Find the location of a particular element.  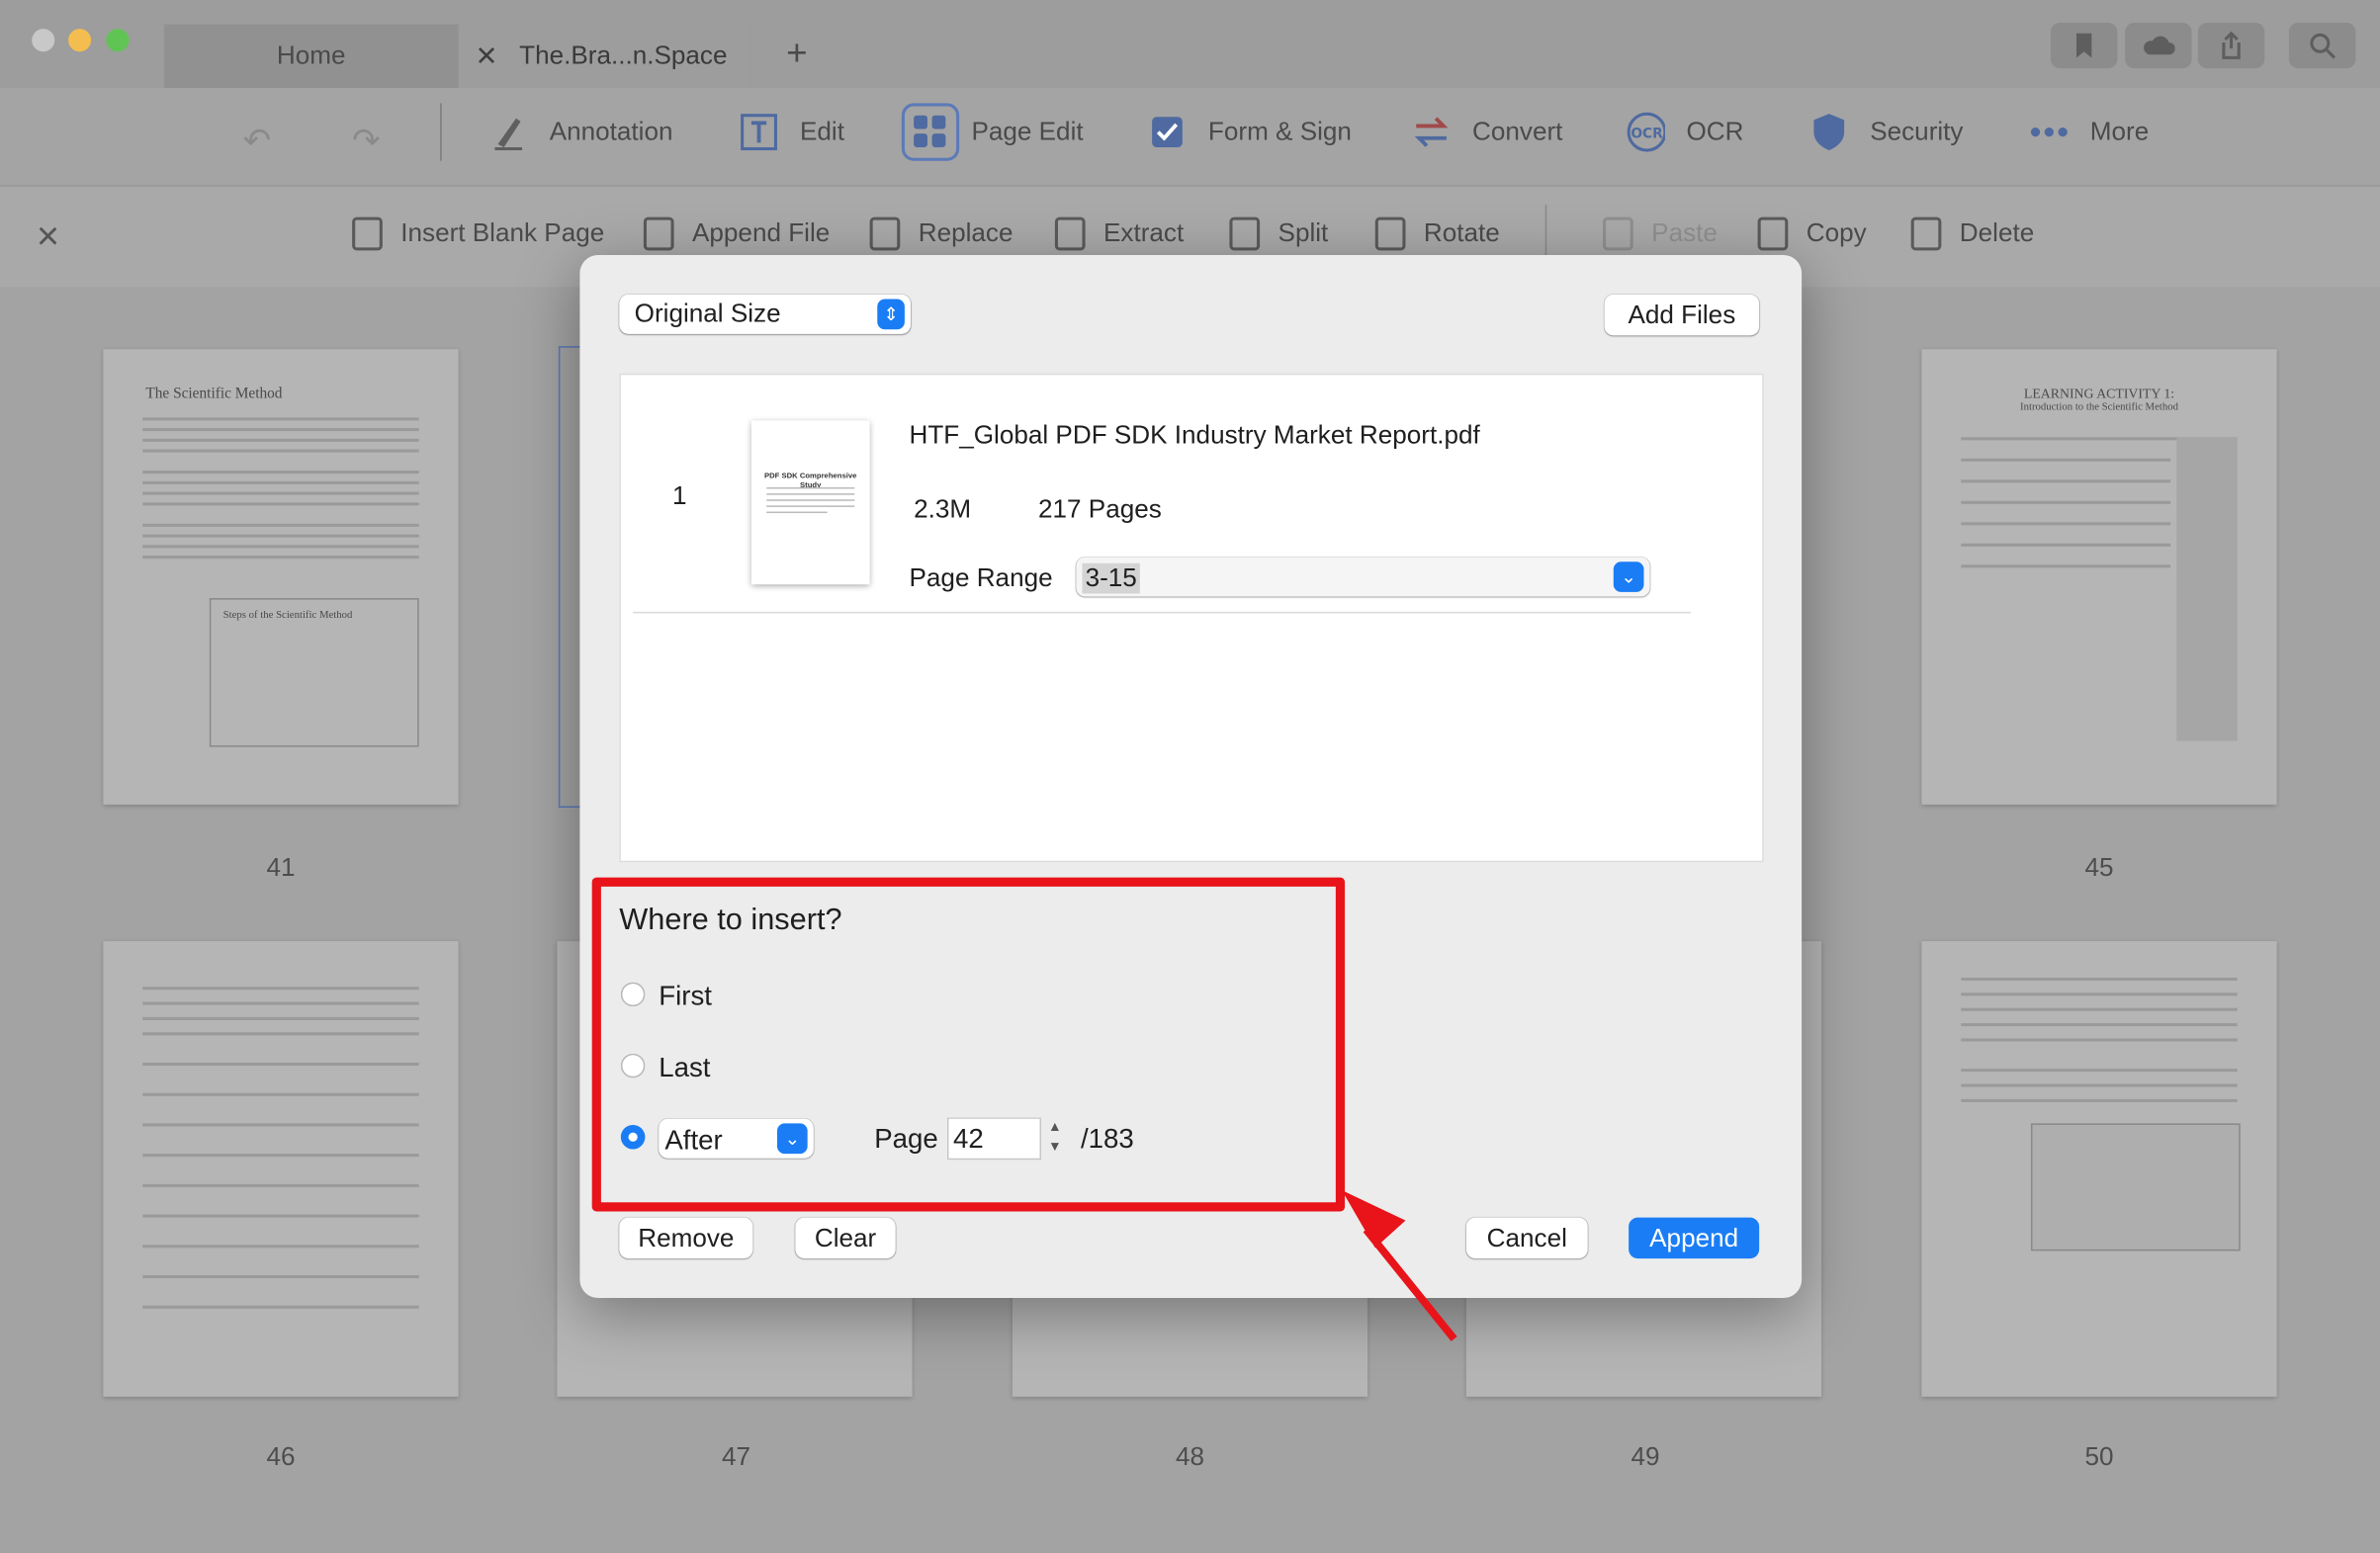

file-size: 2.3M is located at coordinates (943, 509).